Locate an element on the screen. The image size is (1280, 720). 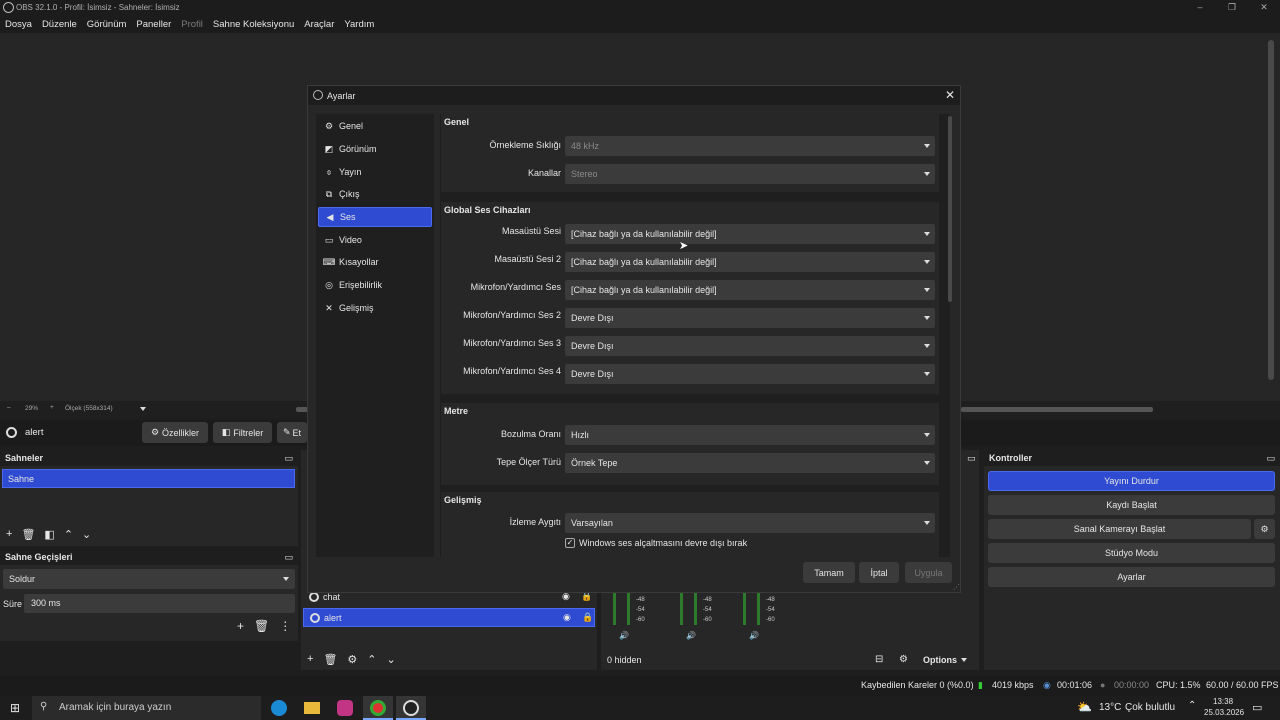
mic-audio-3-select: Devre Dışı is located at coordinates (750, 346).